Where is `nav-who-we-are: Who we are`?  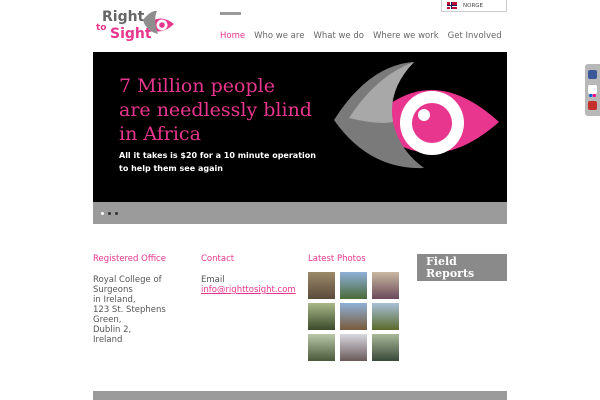
nav-who-we-are: Who we are is located at coordinates (279, 36).